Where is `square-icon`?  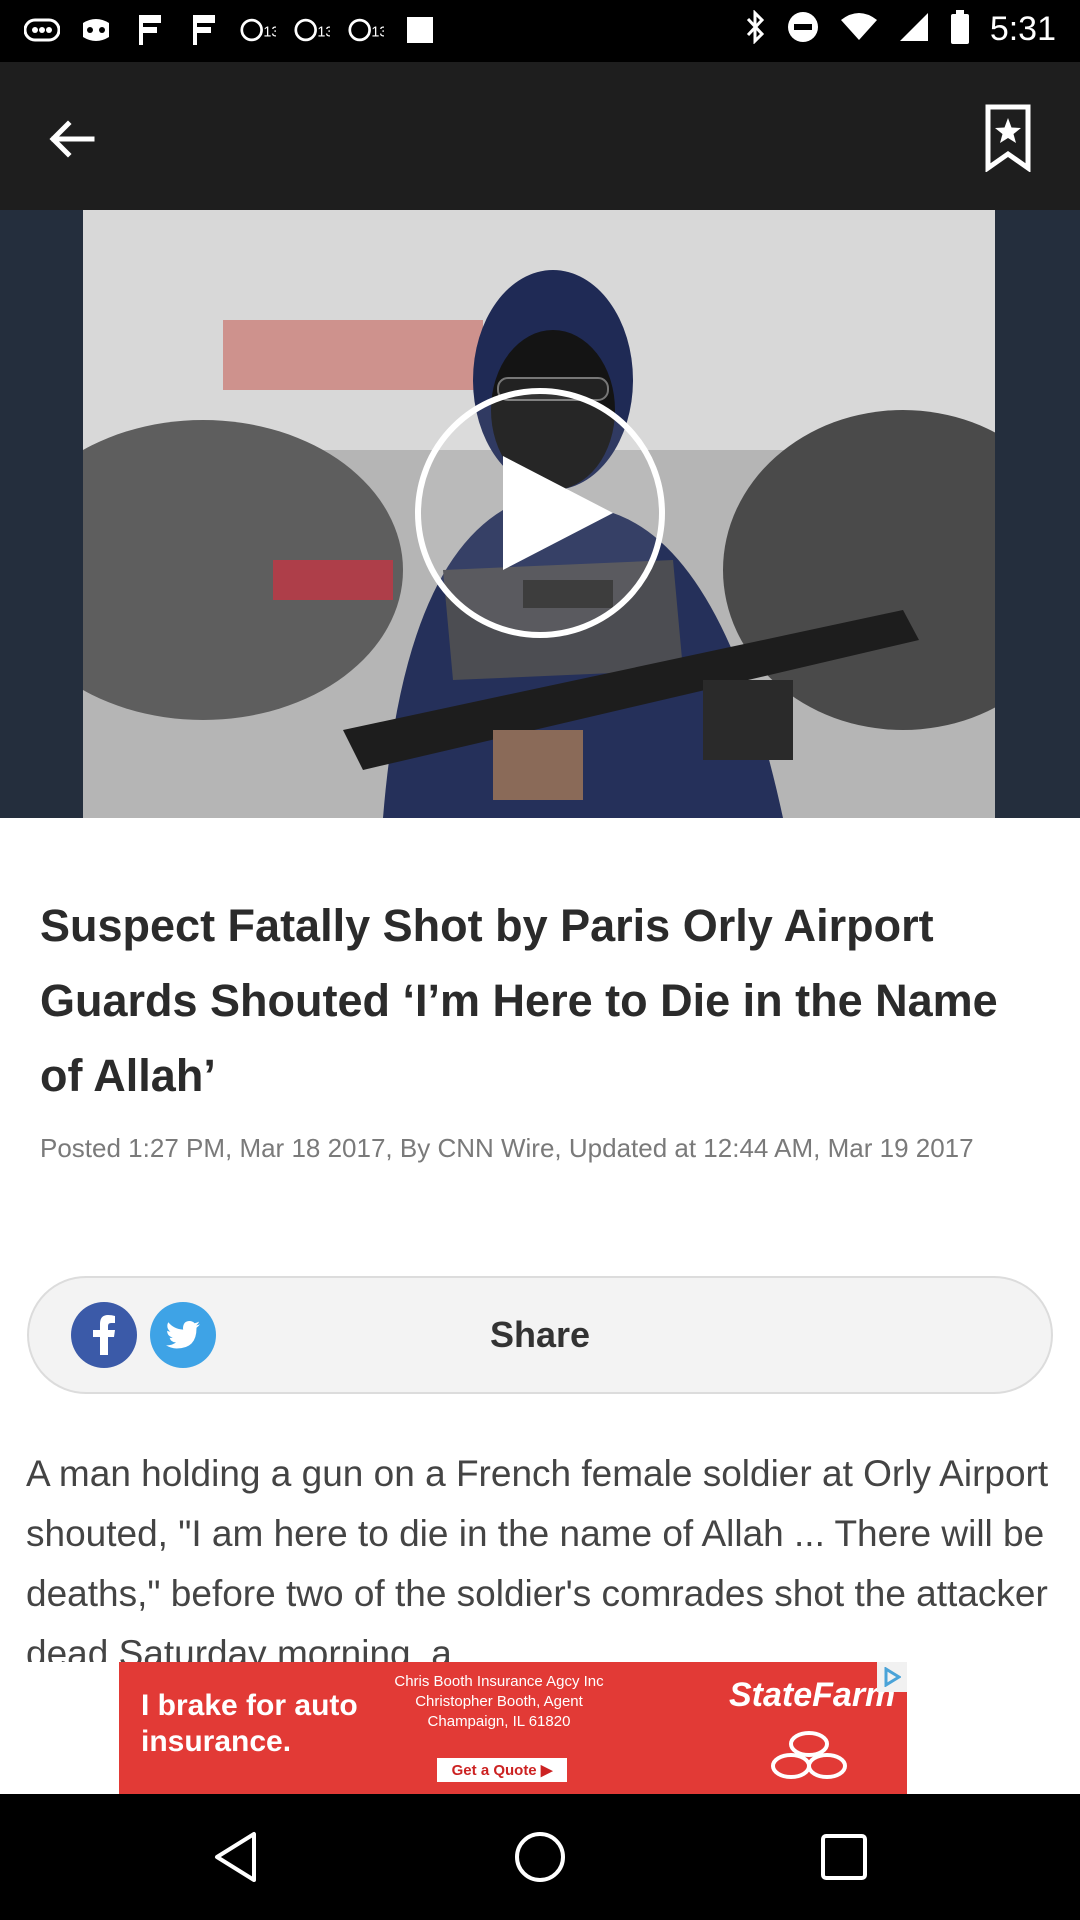 square-icon is located at coordinates (420, 30).